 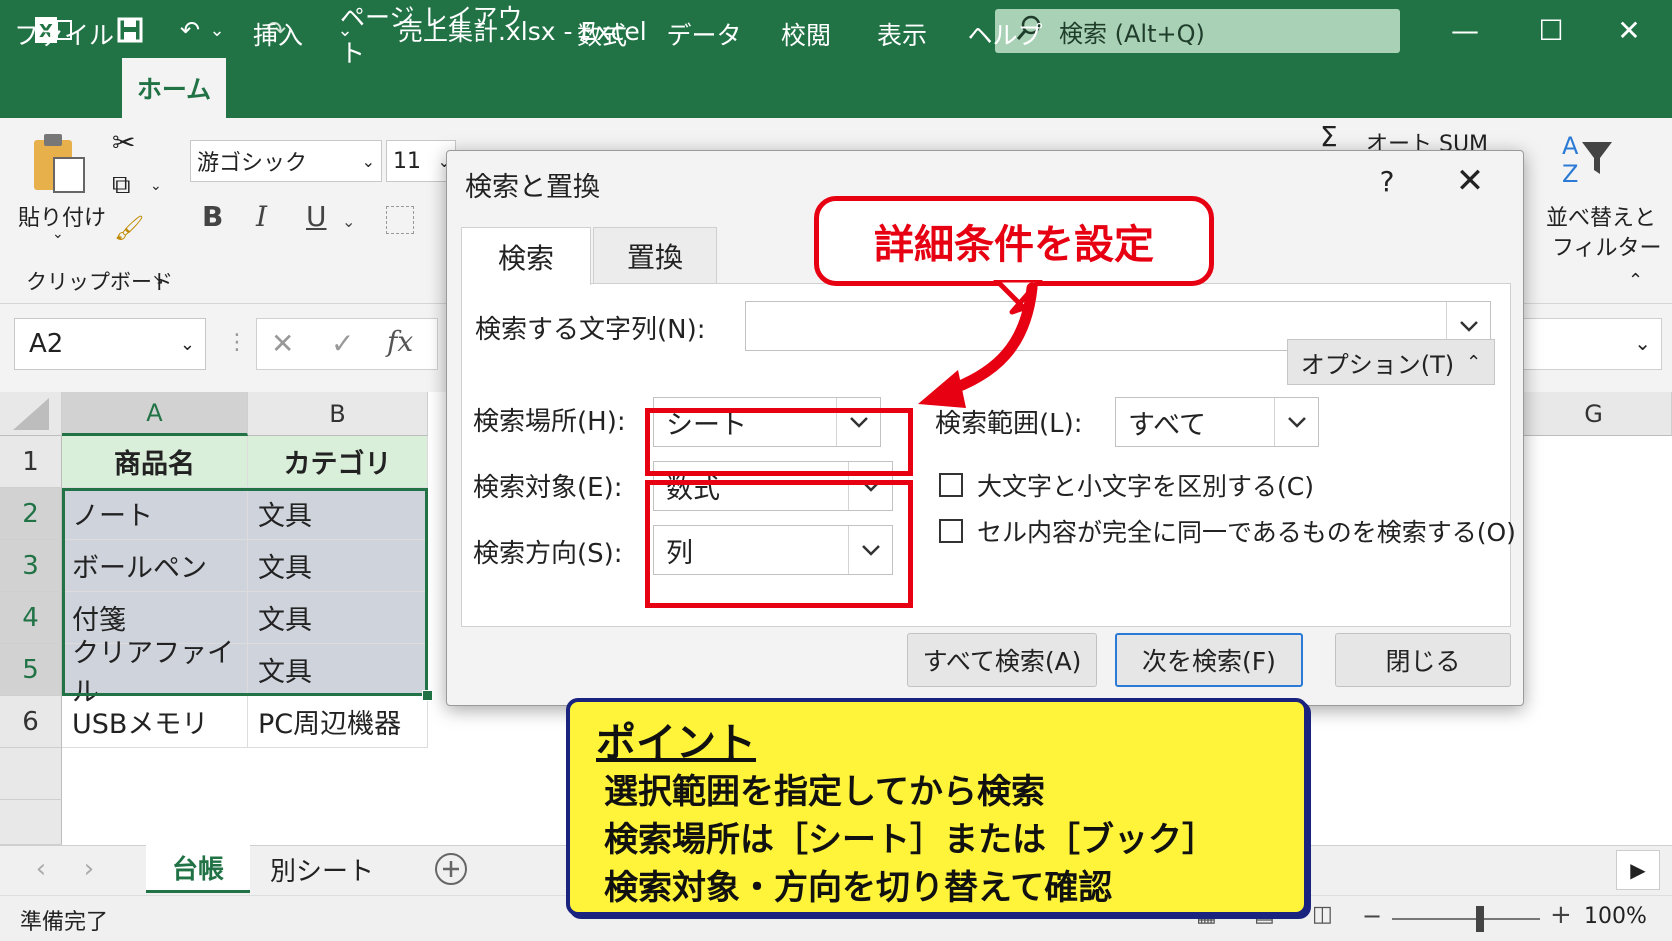 I want to click on zoom-level: 100%, so click(x=1615, y=916).